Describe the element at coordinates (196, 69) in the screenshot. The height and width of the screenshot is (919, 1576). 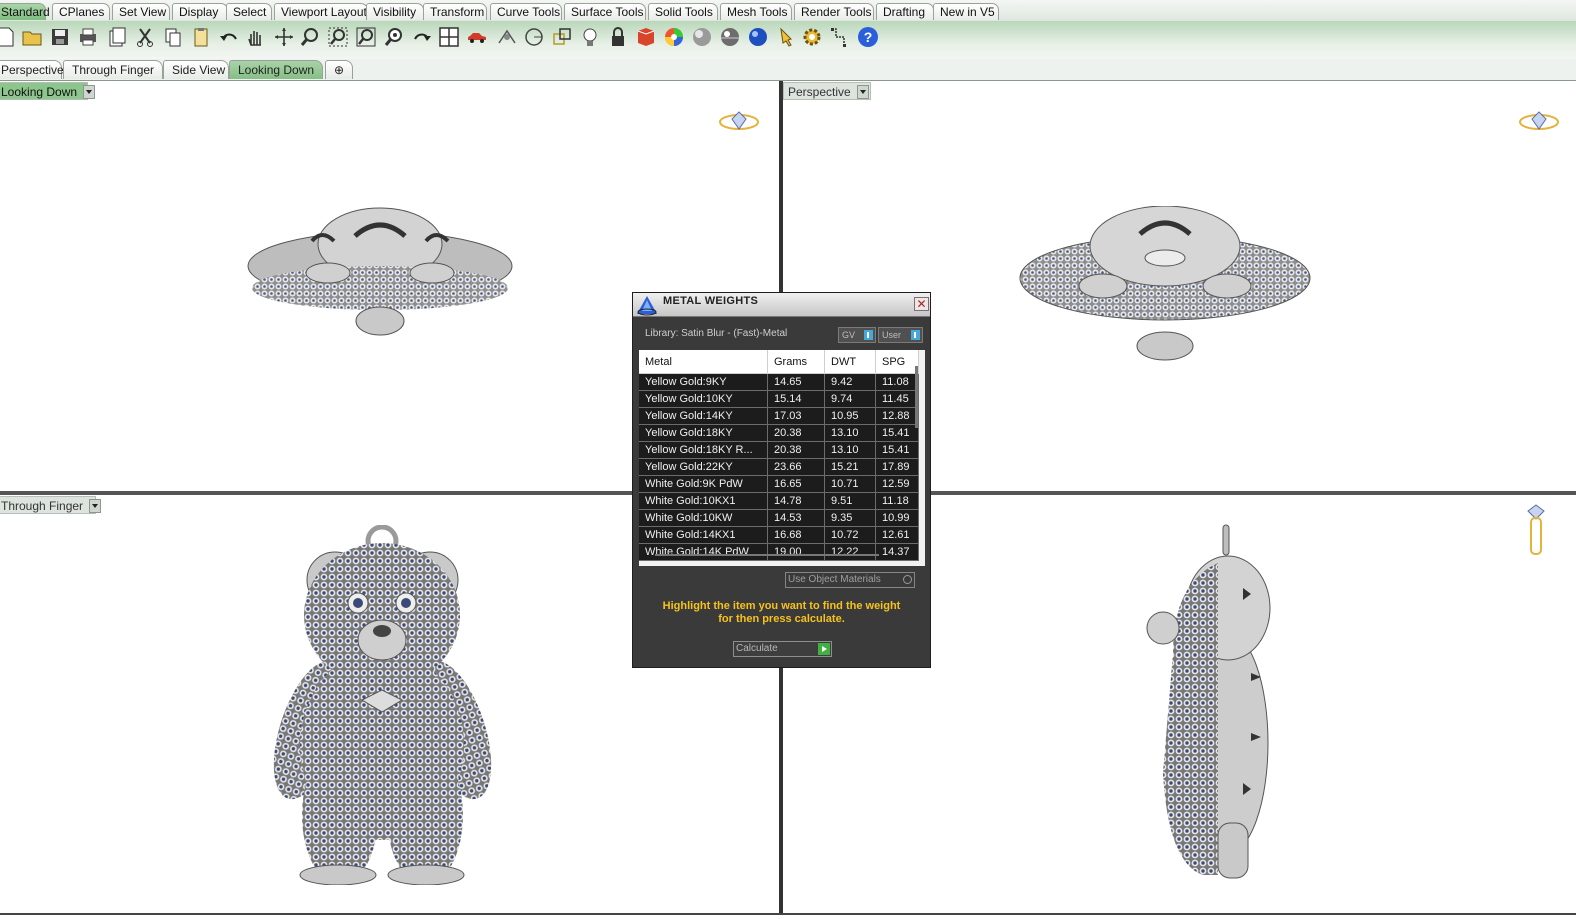
I see `vptab-side-view: Side View` at that location.